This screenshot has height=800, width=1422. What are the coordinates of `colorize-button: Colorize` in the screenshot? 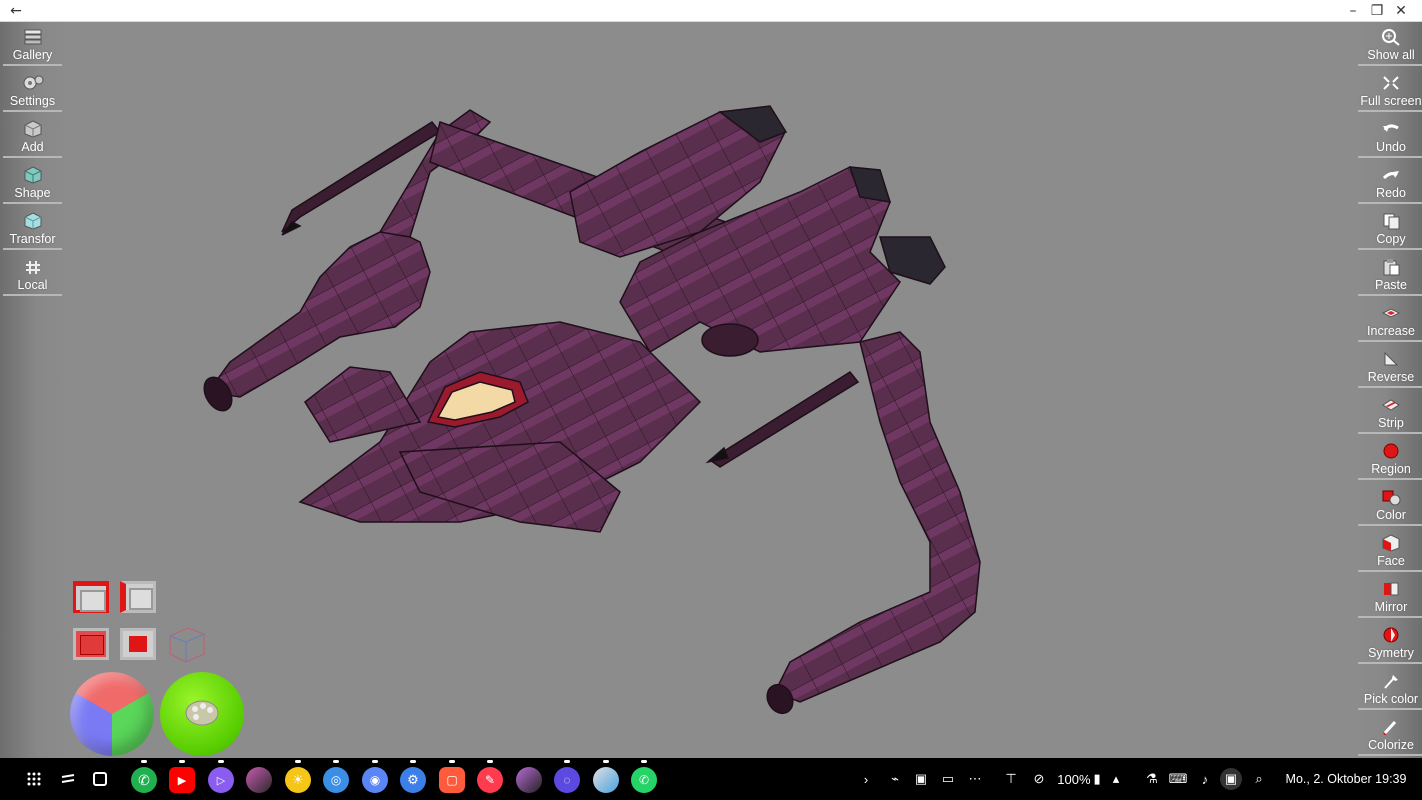 It's located at (1390, 734).